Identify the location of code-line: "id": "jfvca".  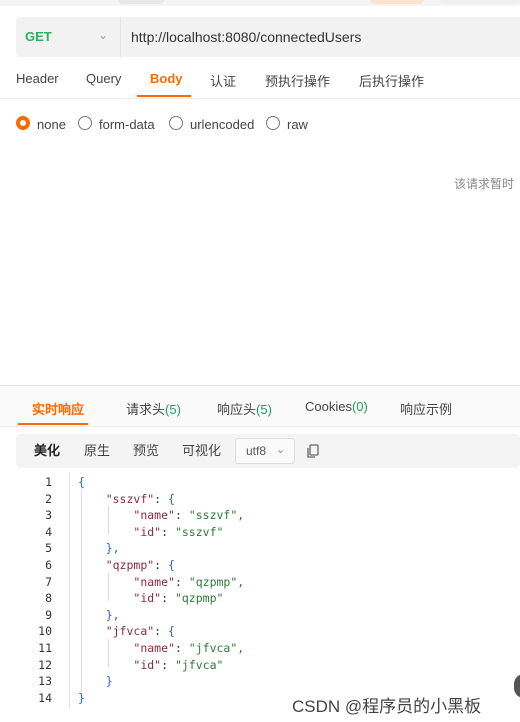
(178, 664).